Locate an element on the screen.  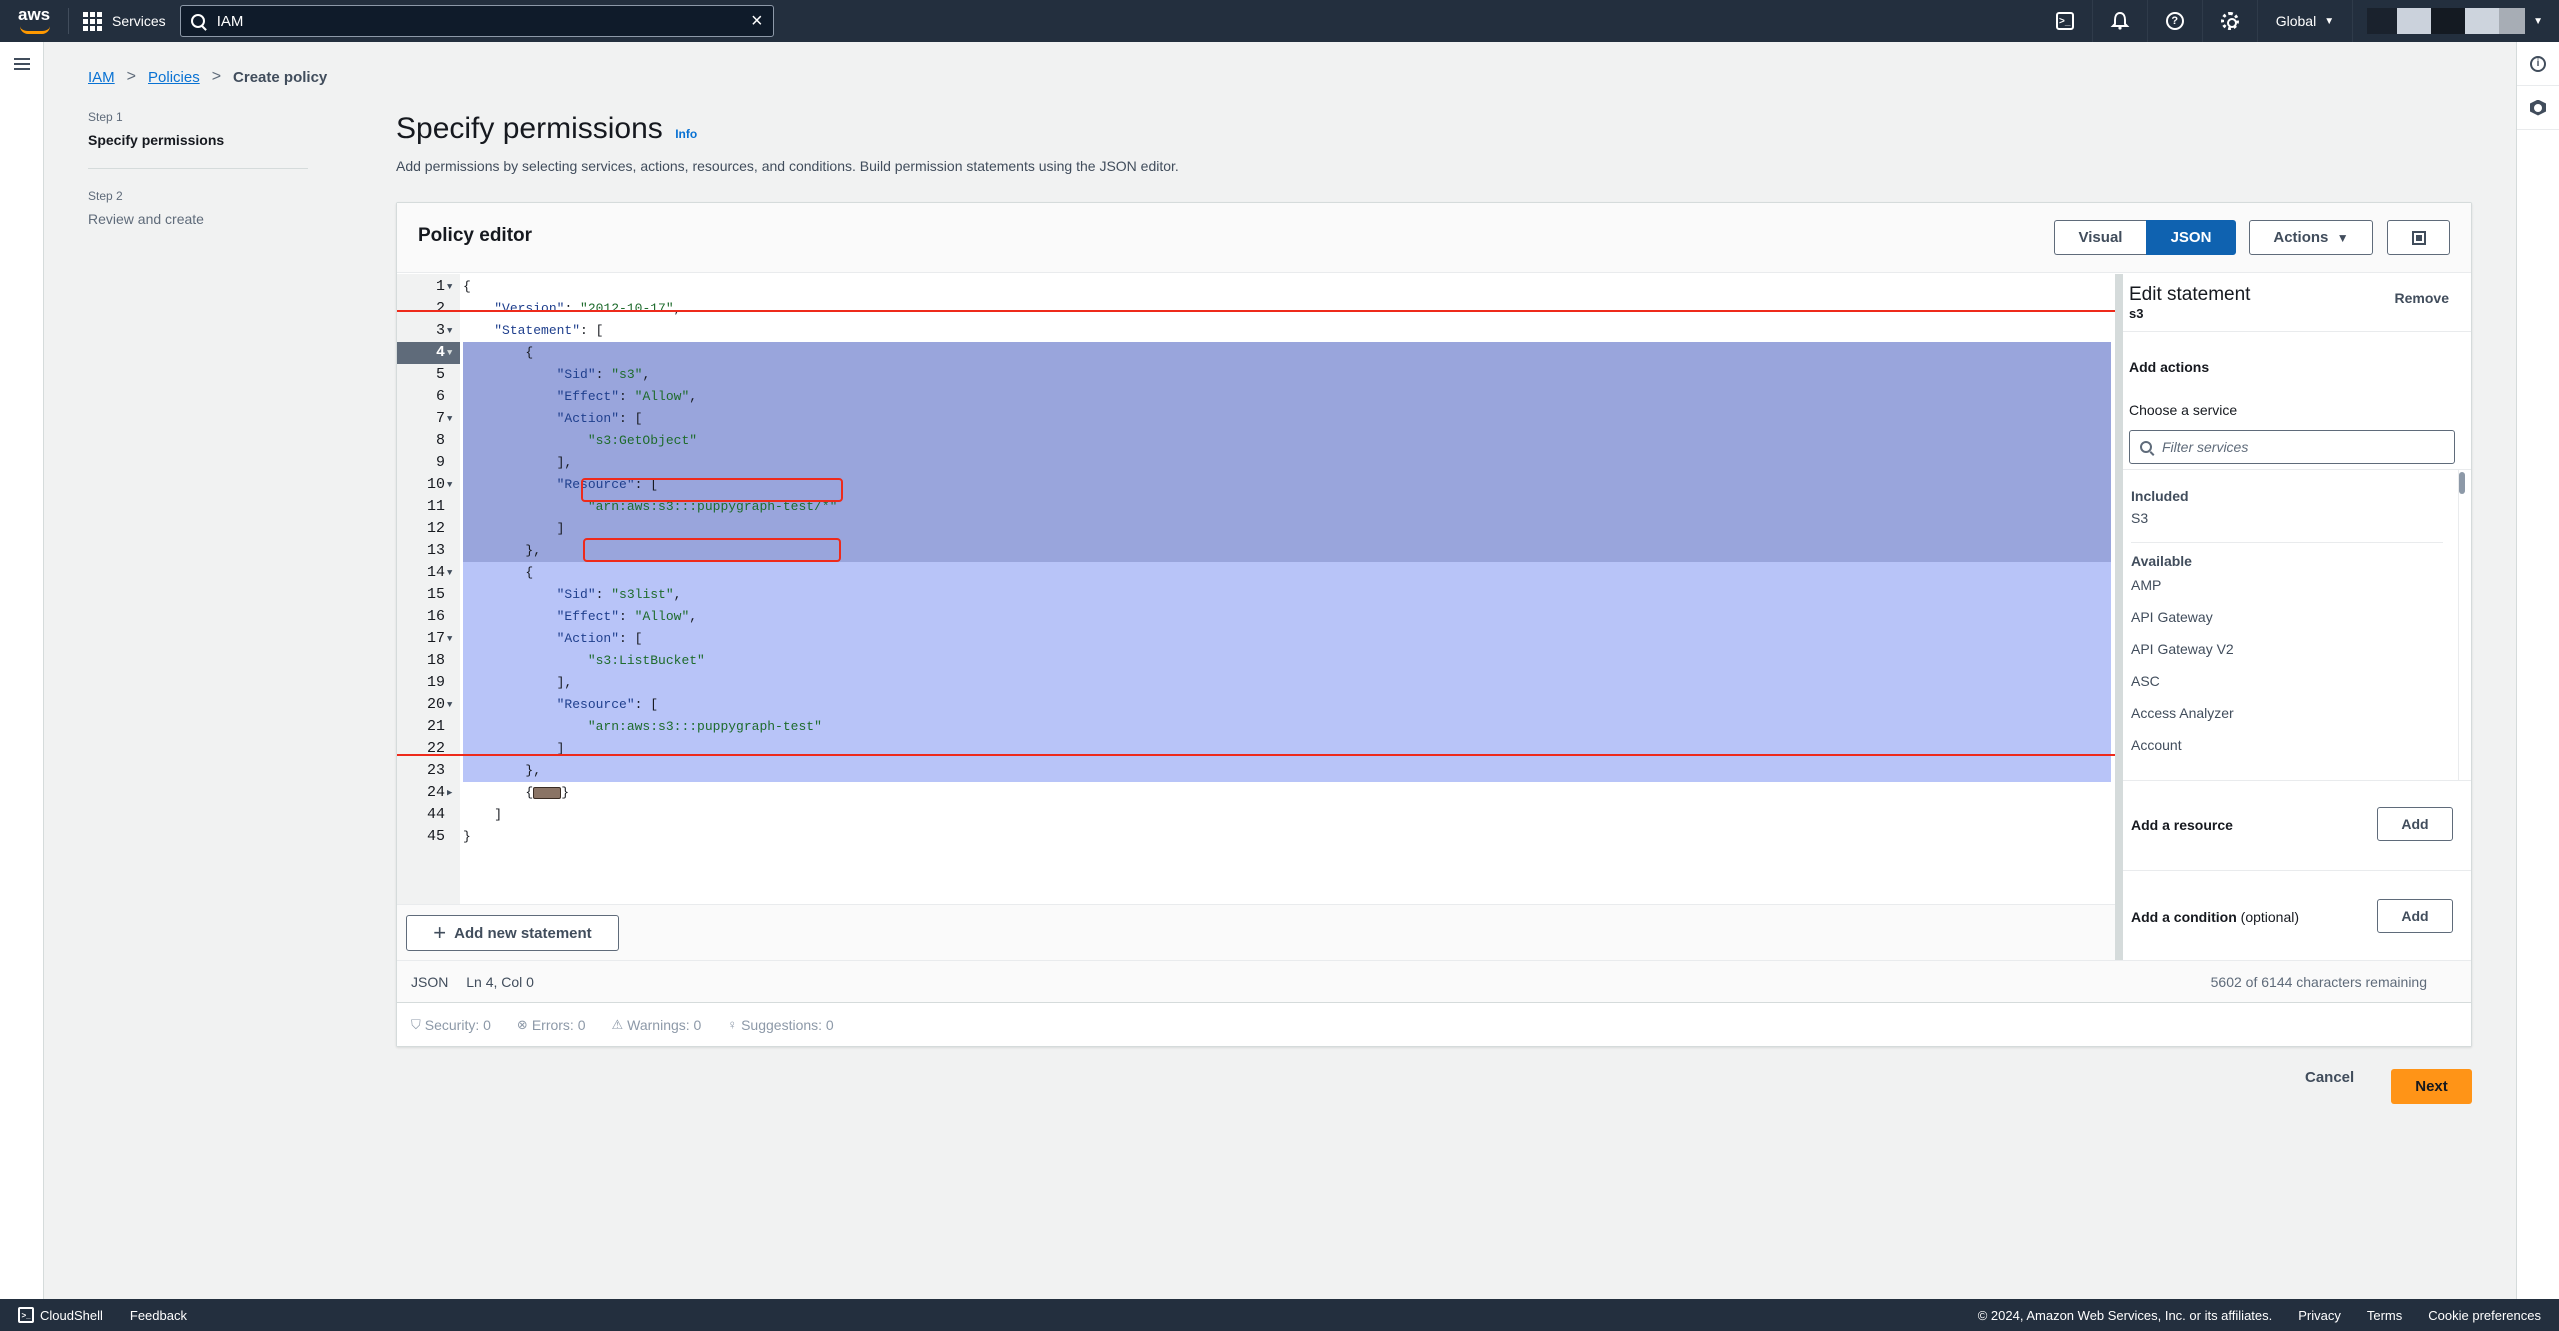
code-line: 9 ], is located at coordinates (1256, 463).